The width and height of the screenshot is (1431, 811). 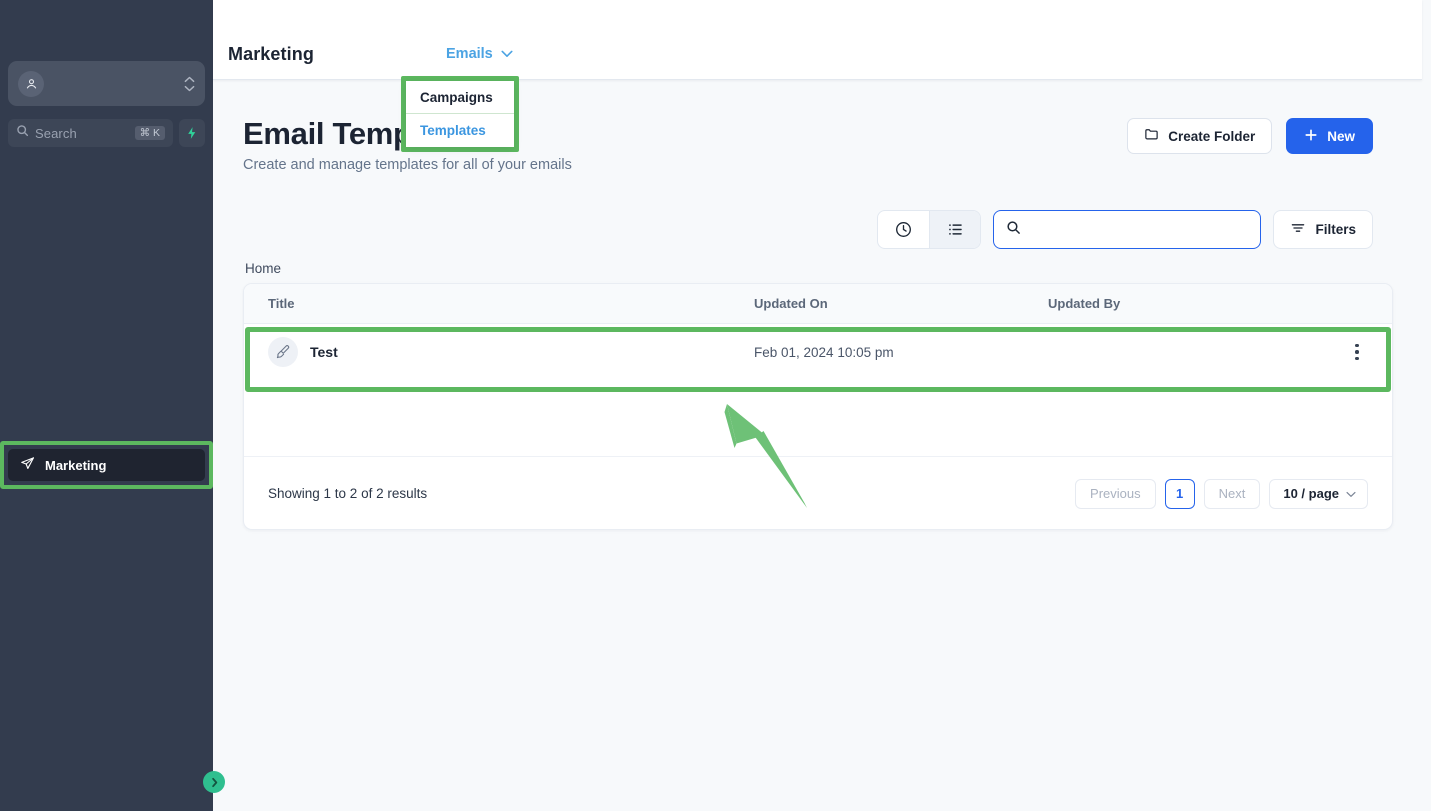 What do you see at coordinates (824, 352) in the screenshot?
I see `row-updated-on: Feb 01, 2024 10:05 pm` at bounding box center [824, 352].